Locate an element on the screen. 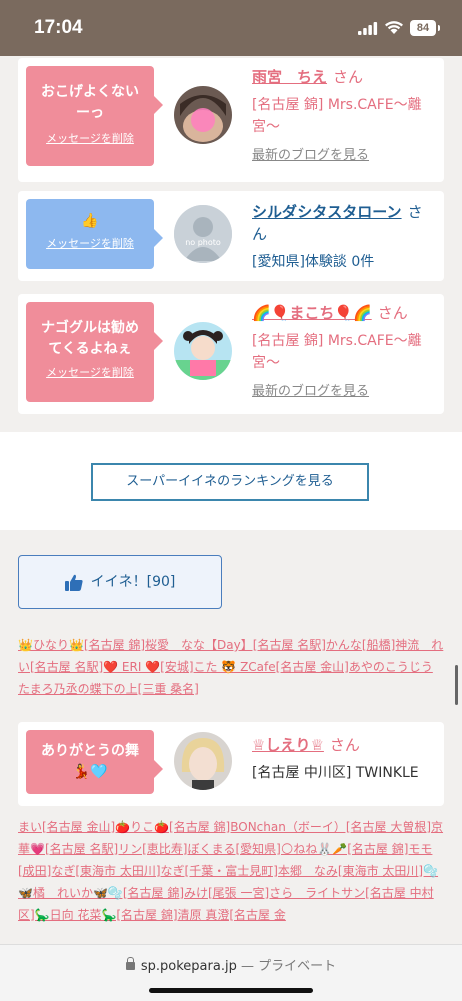  message-text: 👍 is located at coordinates (90, 221).